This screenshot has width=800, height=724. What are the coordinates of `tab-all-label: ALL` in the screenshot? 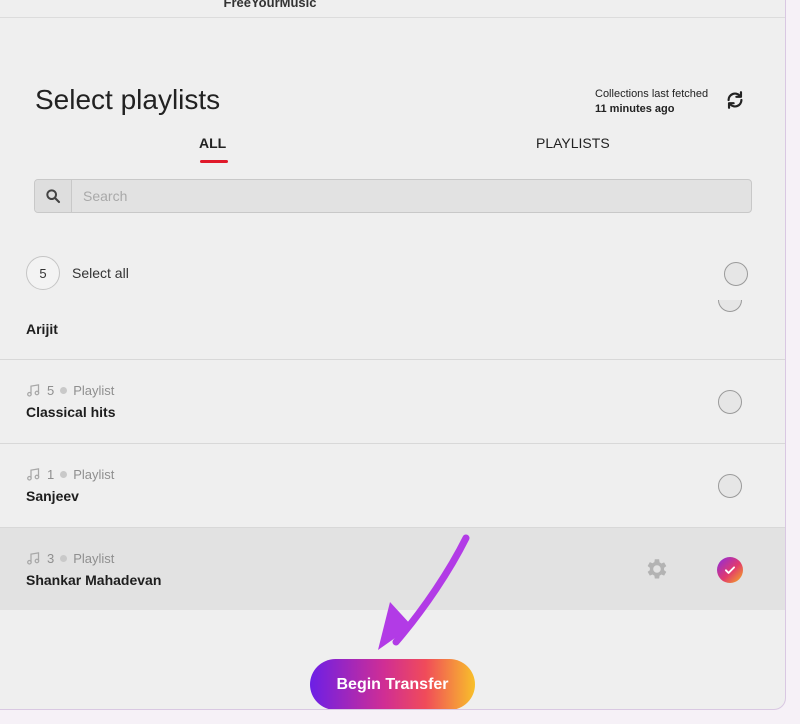 It's located at (213, 143).